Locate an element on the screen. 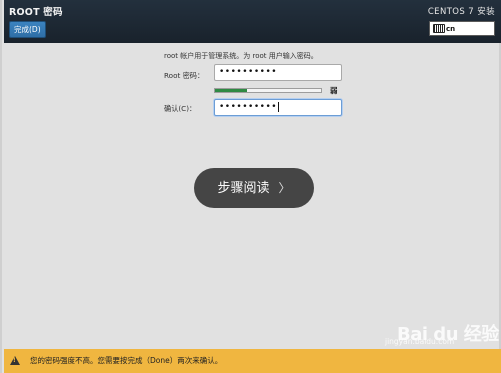  step-reading-label: 步骤阅读 is located at coordinates (243, 188).